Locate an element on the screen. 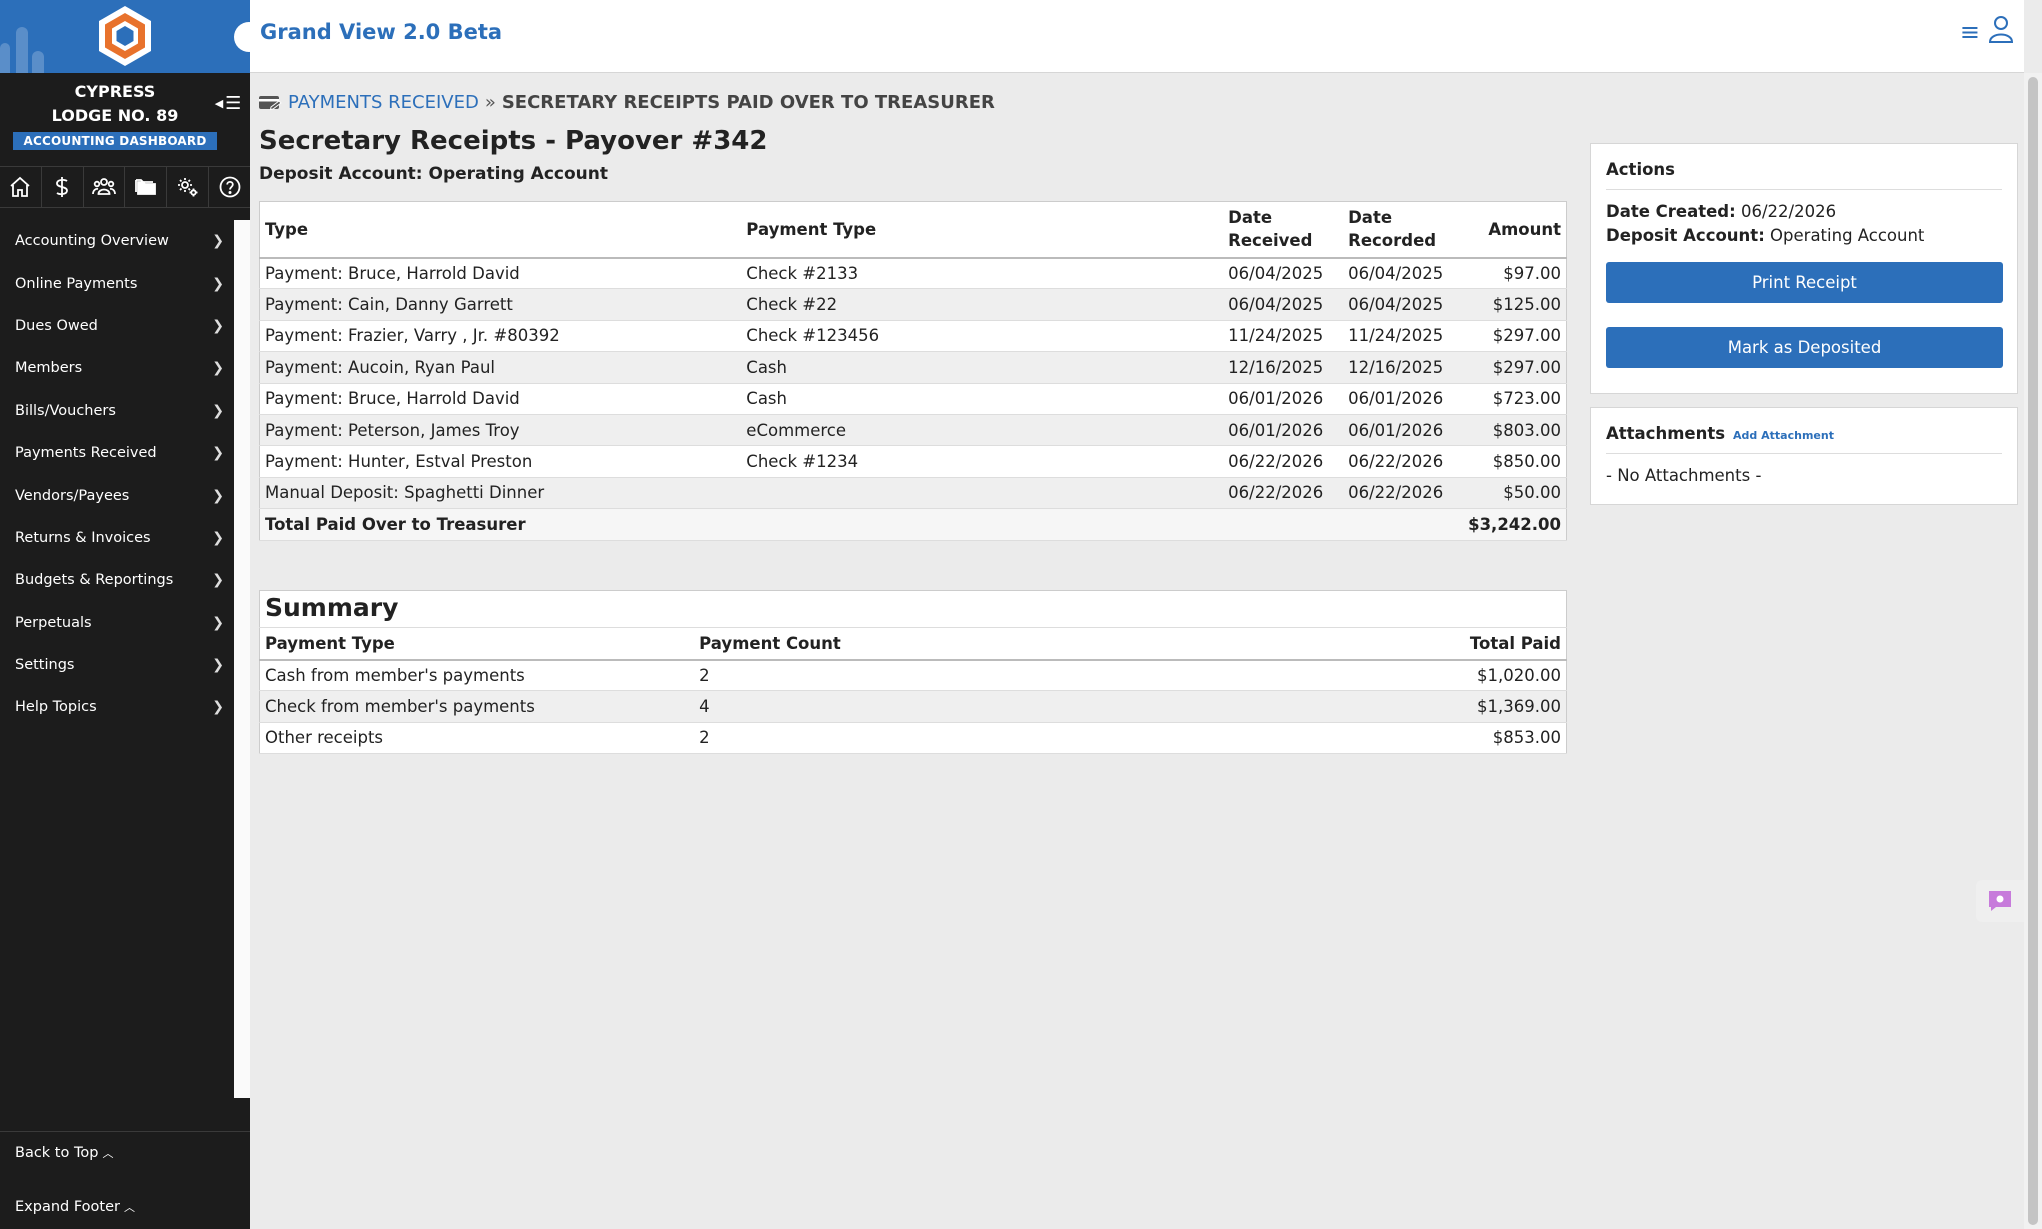 This screenshot has height=1229, width=2042. dollar-icon is located at coordinates (63, 187).